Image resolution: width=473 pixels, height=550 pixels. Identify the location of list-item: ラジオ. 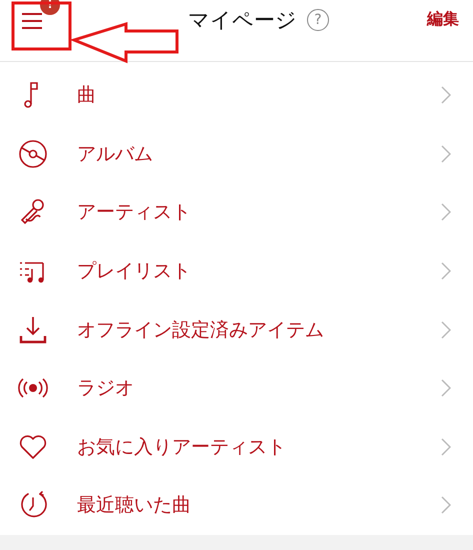
(236, 388).